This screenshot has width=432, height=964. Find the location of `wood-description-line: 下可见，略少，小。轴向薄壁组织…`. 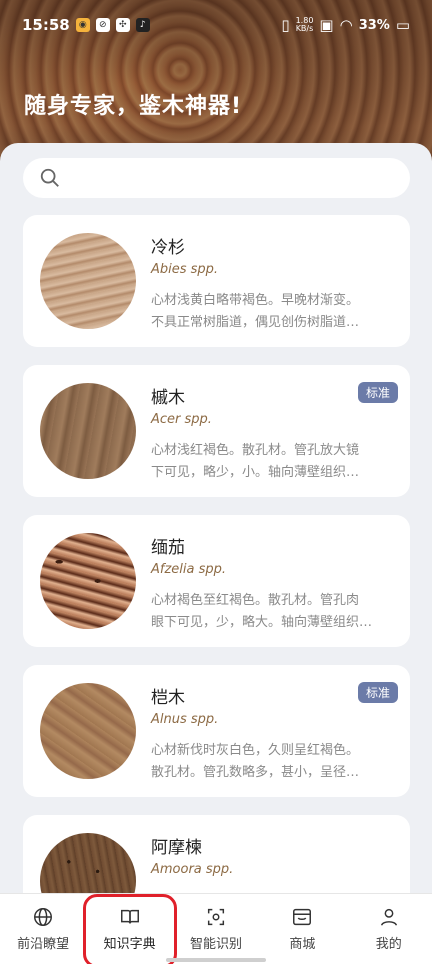

wood-description-line: 下可见，略少，小。轴向薄壁组织… is located at coordinates (255, 472).